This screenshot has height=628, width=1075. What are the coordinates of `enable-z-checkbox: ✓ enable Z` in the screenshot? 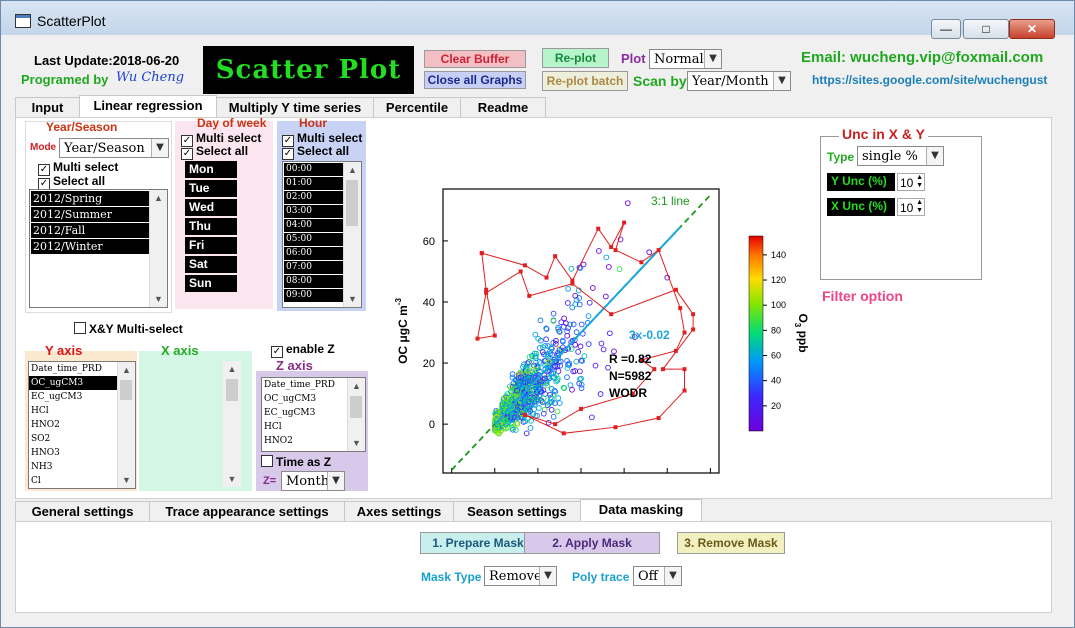 It's located at (303, 350).